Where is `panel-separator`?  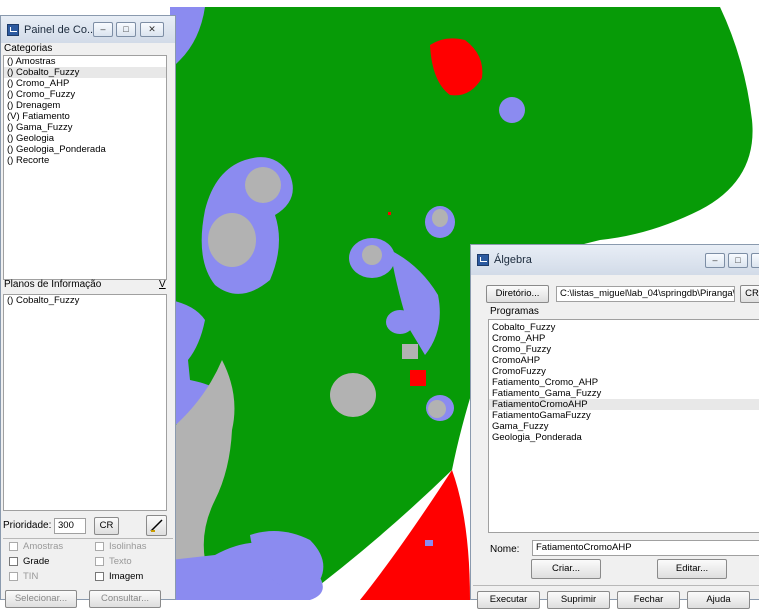
panel-separator is located at coordinates (88, 538).